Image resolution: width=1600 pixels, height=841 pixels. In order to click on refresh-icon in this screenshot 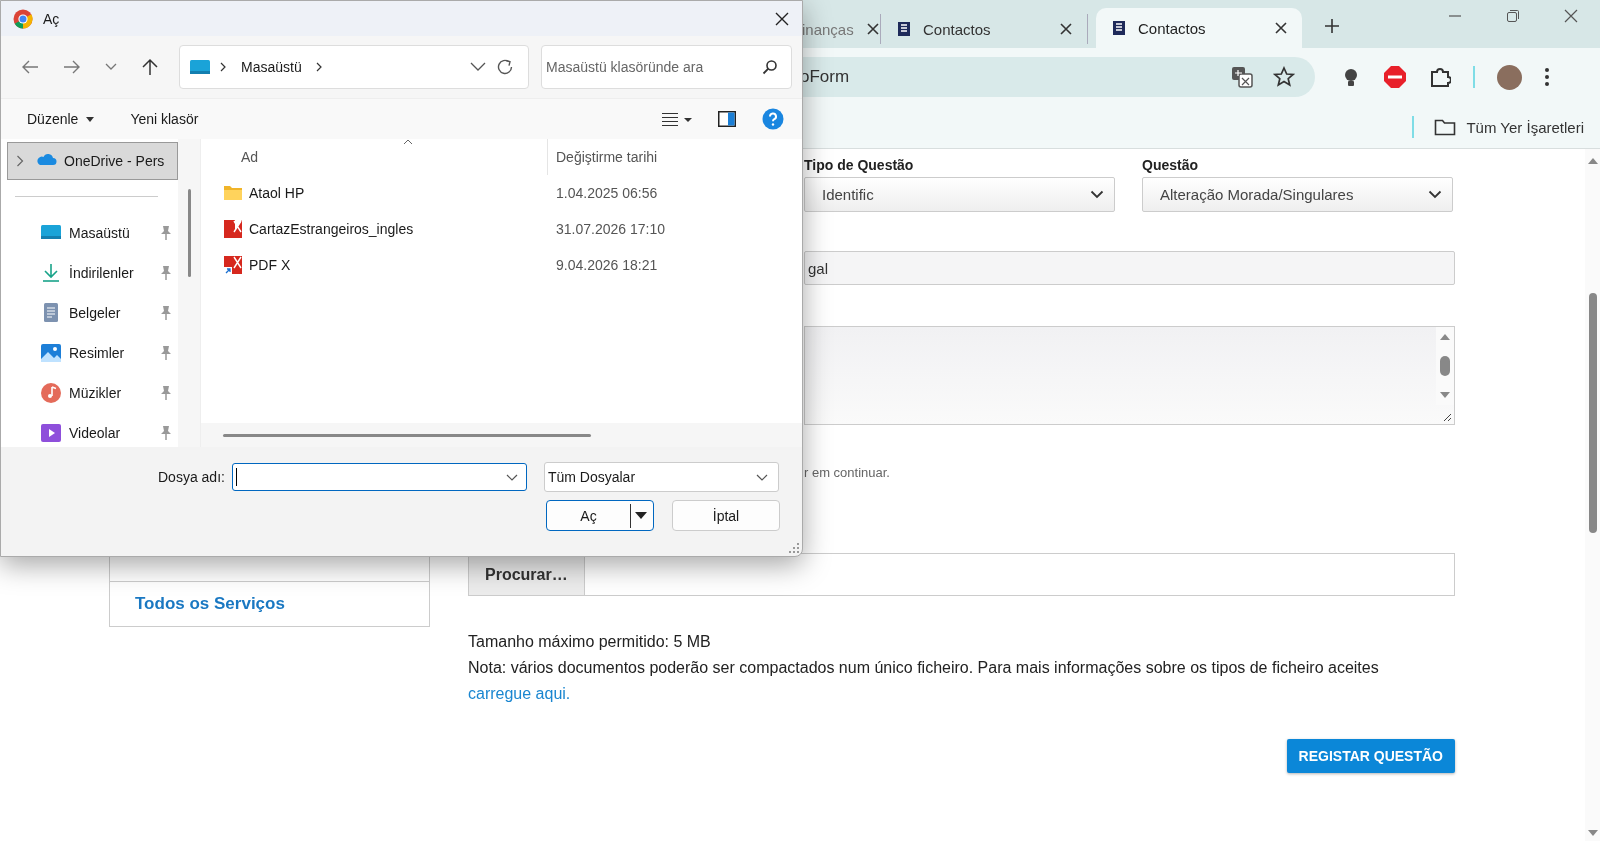, I will do `click(505, 67)`.